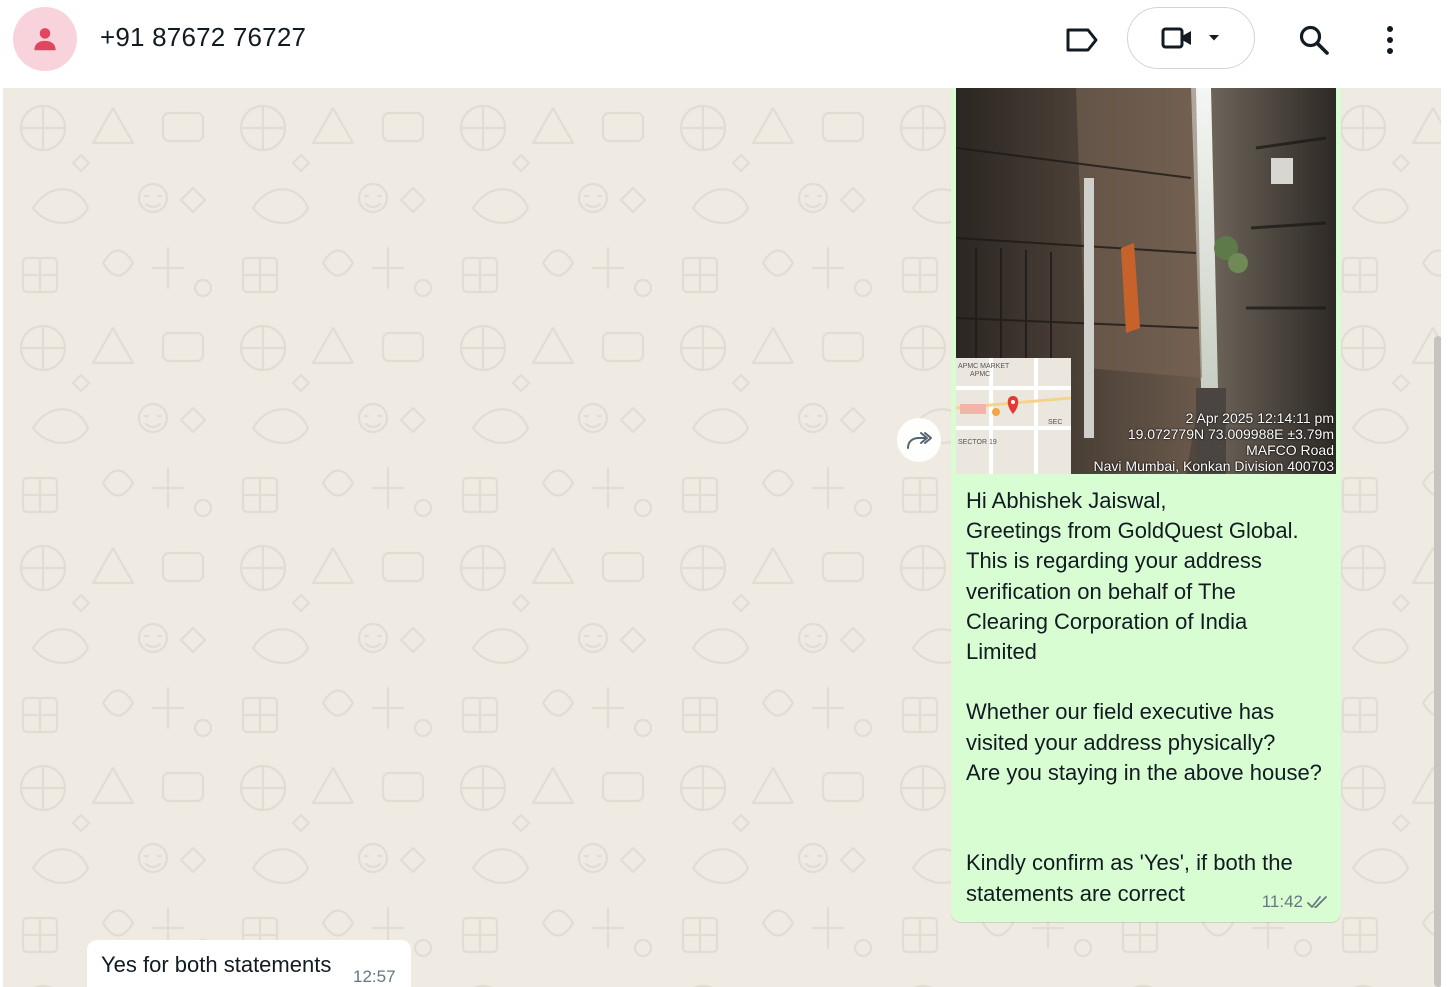 This screenshot has width=1451, height=987. I want to click on label-icon, so click(1082, 40).